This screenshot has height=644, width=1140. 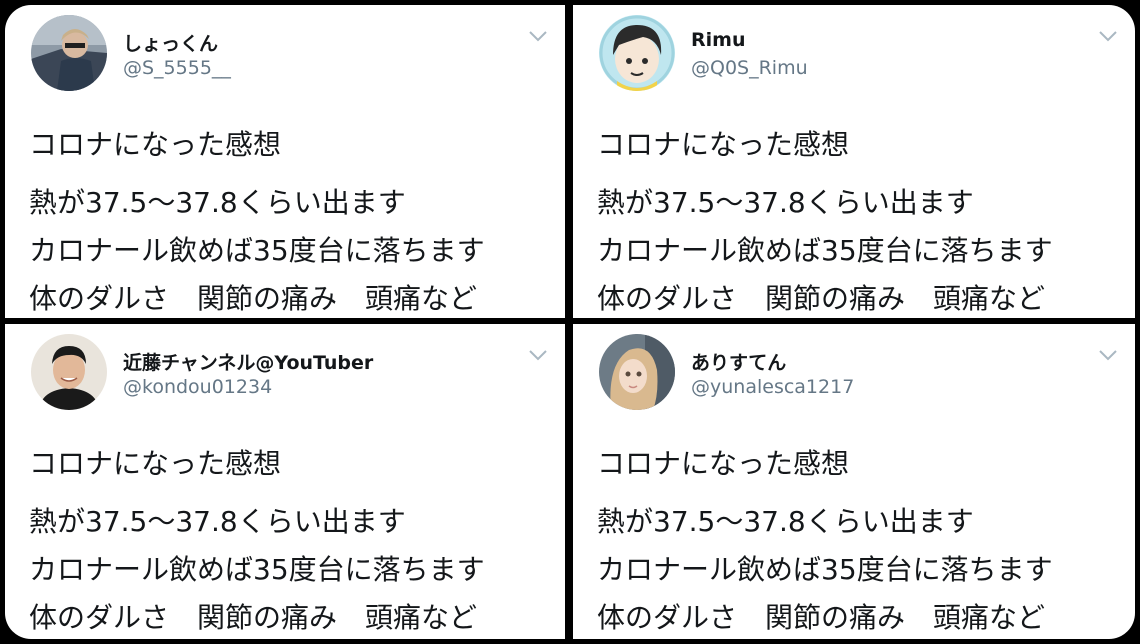 What do you see at coordinates (772, 387) in the screenshot?
I see `user-handle: @yunalesca1217` at bounding box center [772, 387].